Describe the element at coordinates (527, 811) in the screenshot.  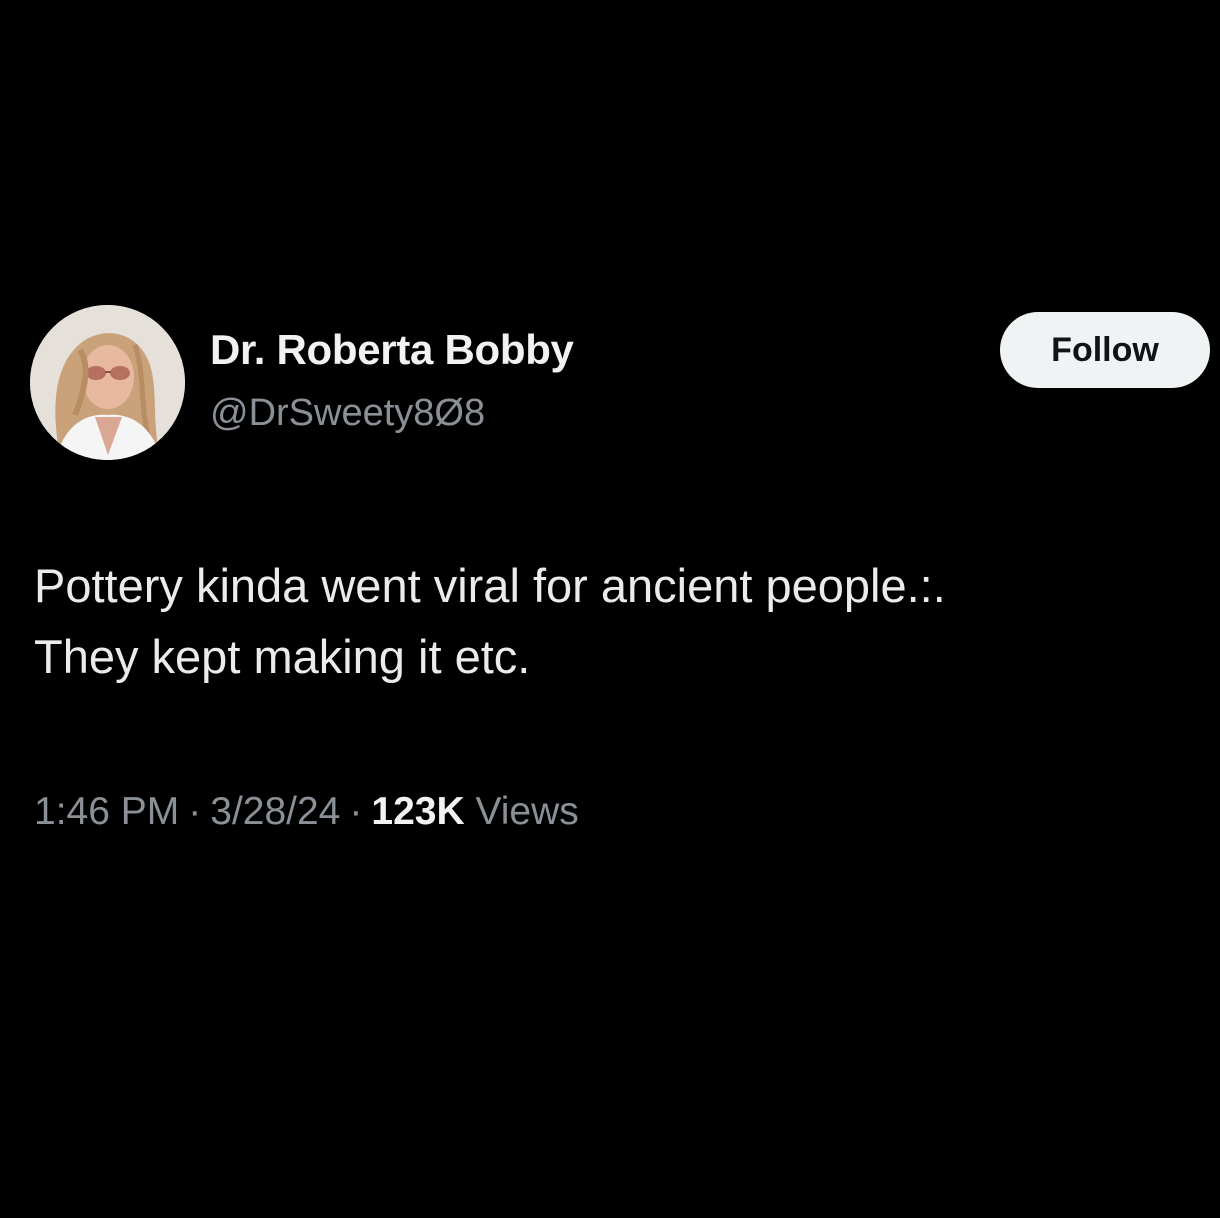
I see `views-label: Views` at that location.